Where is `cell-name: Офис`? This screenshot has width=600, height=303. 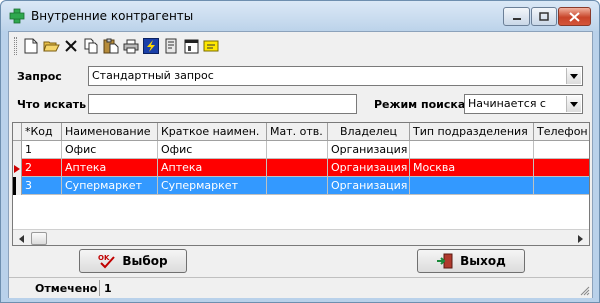 cell-name: Офис is located at coordinates (110, 150).